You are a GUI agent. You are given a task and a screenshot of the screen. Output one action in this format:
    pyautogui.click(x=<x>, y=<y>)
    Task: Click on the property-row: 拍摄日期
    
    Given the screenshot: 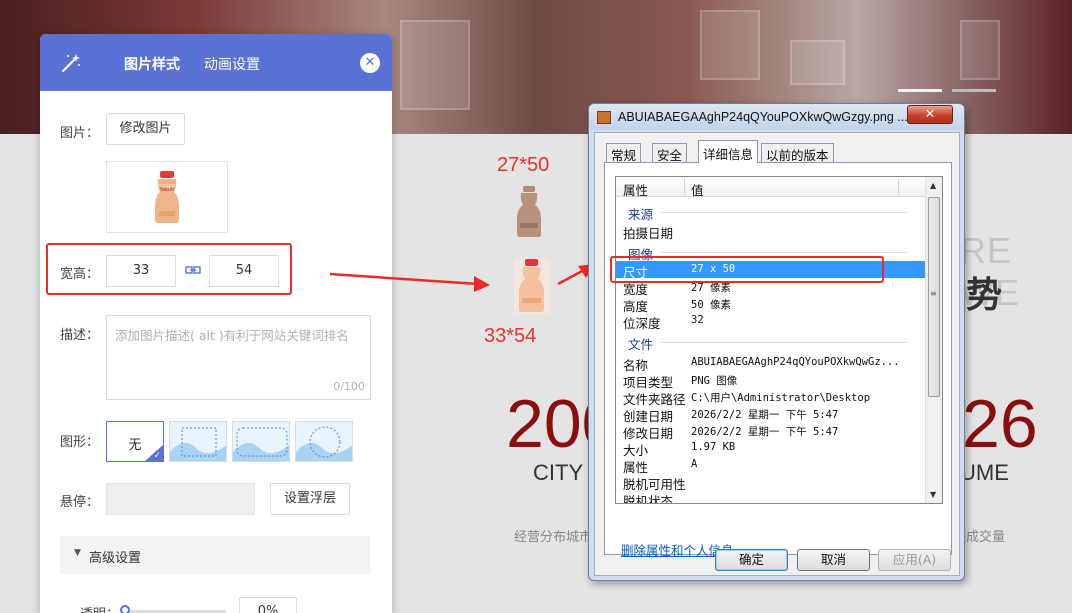 What is the action you would take?
    pyautogui.click(x=771, y=231)
    